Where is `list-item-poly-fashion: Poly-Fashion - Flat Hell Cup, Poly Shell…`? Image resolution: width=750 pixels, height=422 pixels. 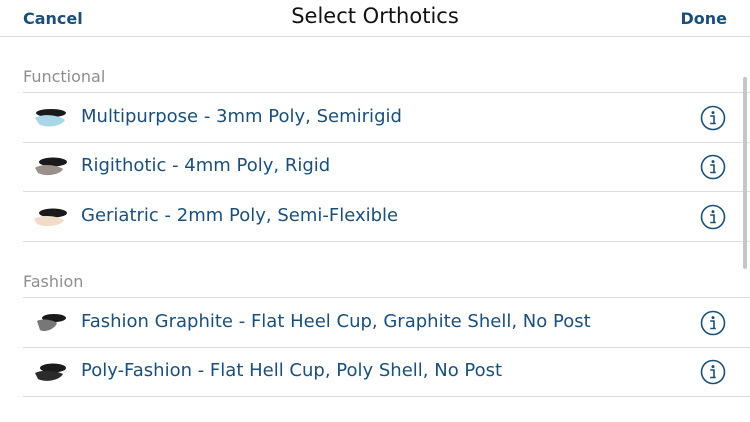
list-item-poly-fashion: Poly-Fashion - Flat Hell Cup, Poly Shell… is located at coordinates (386, 372).